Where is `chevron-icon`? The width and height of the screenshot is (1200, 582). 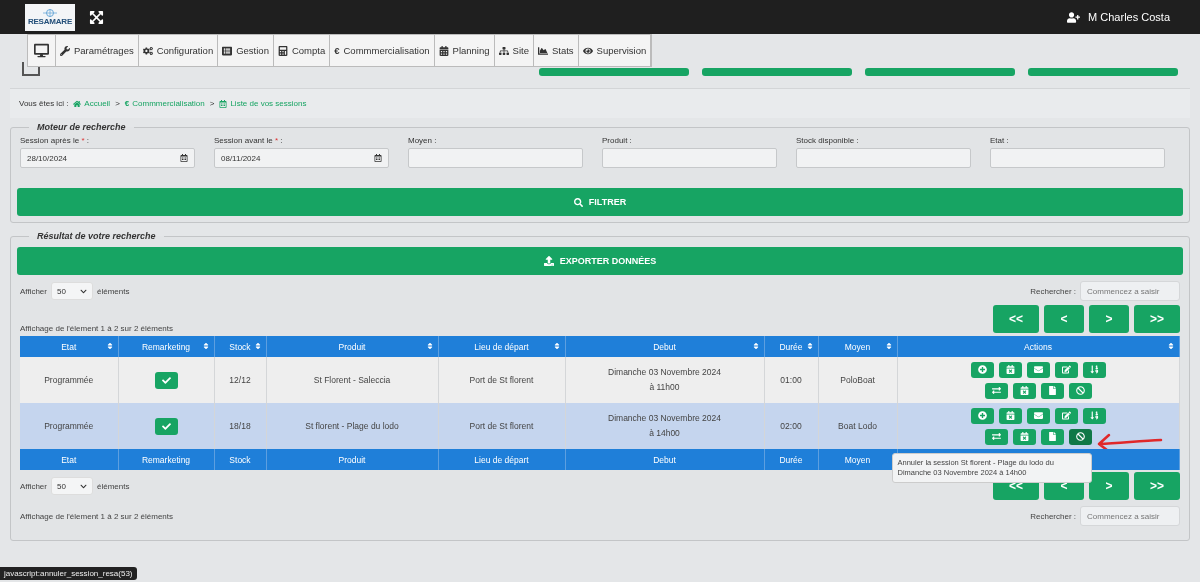
chevron-icon is located at coordinates (83, 291).